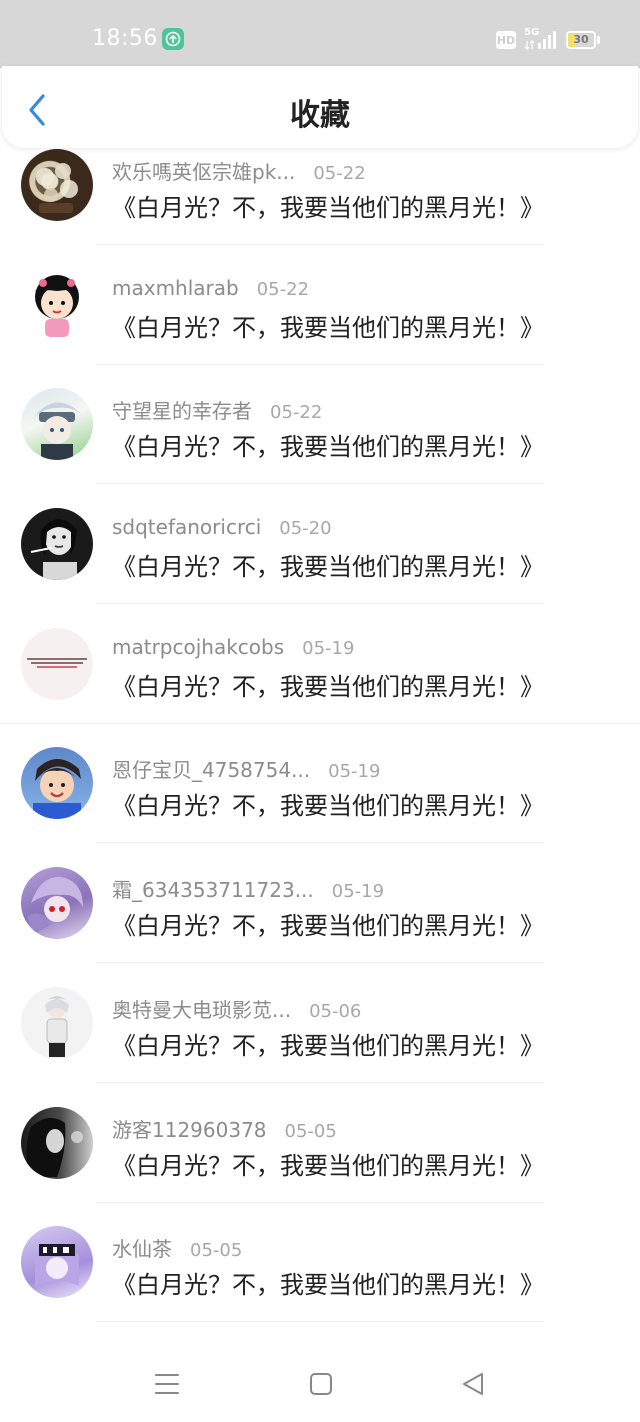 The width and height of the screenshot is (640, 1422). I want to click on battery-icon: 30, so click(583, 40).